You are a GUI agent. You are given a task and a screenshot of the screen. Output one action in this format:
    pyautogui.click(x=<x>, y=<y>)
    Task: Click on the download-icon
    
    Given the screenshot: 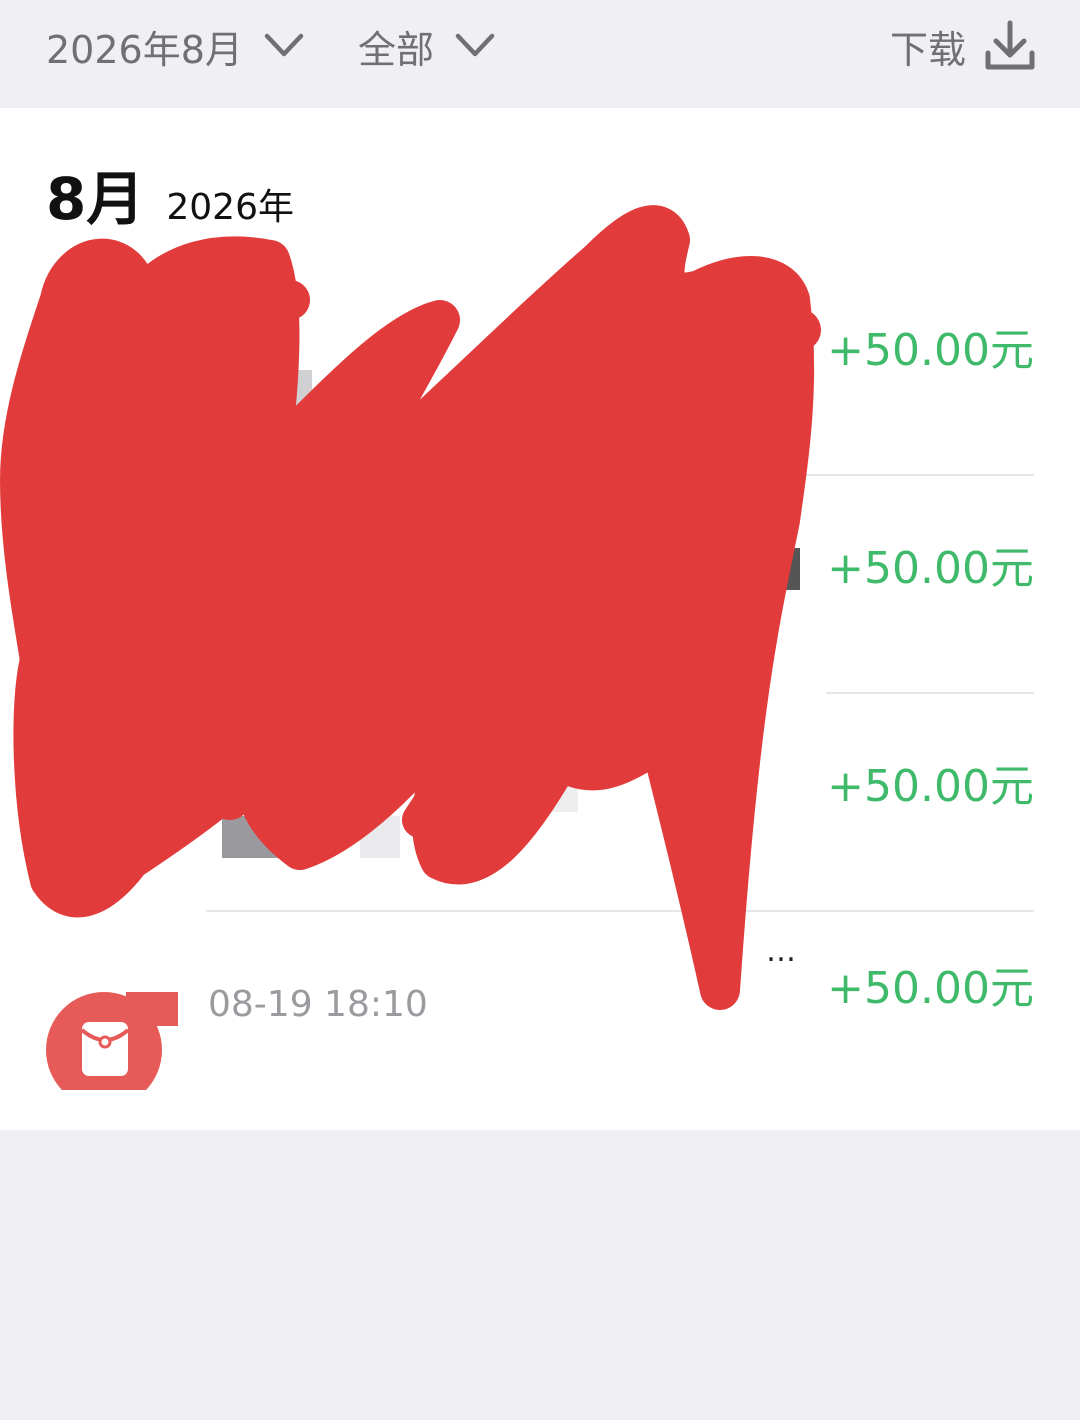 What is the action you would take?
    pyautogui.click(x=1010, y=45)
    